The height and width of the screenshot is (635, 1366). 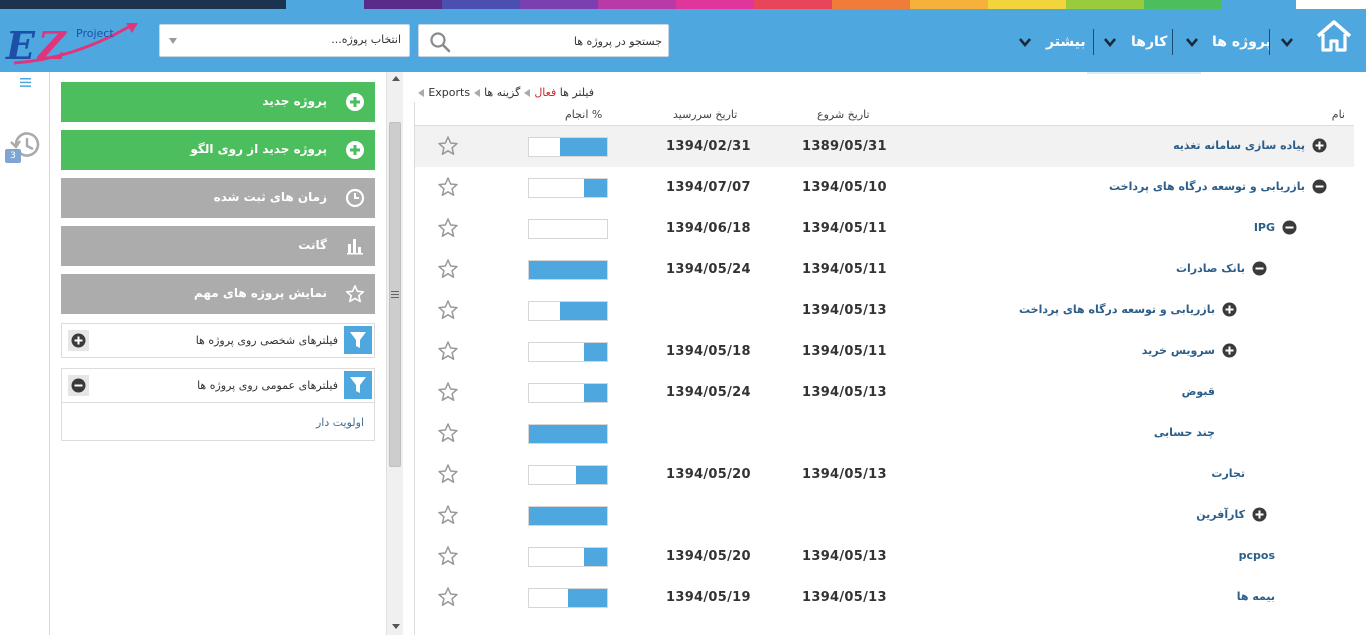 What do you see at coordinates (1066, 42) in the screenshot?
I see `nav-more: بیشتر` at bounding box center [1066, 42].